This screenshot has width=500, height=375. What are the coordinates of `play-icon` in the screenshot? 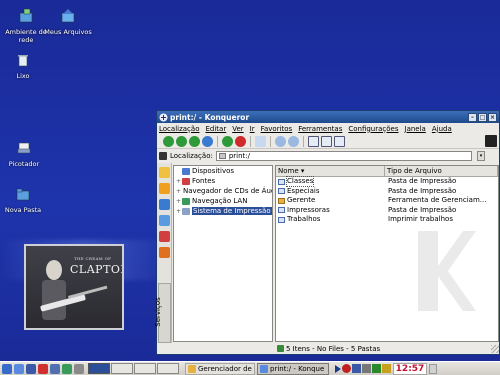 It's located at (338, 368).